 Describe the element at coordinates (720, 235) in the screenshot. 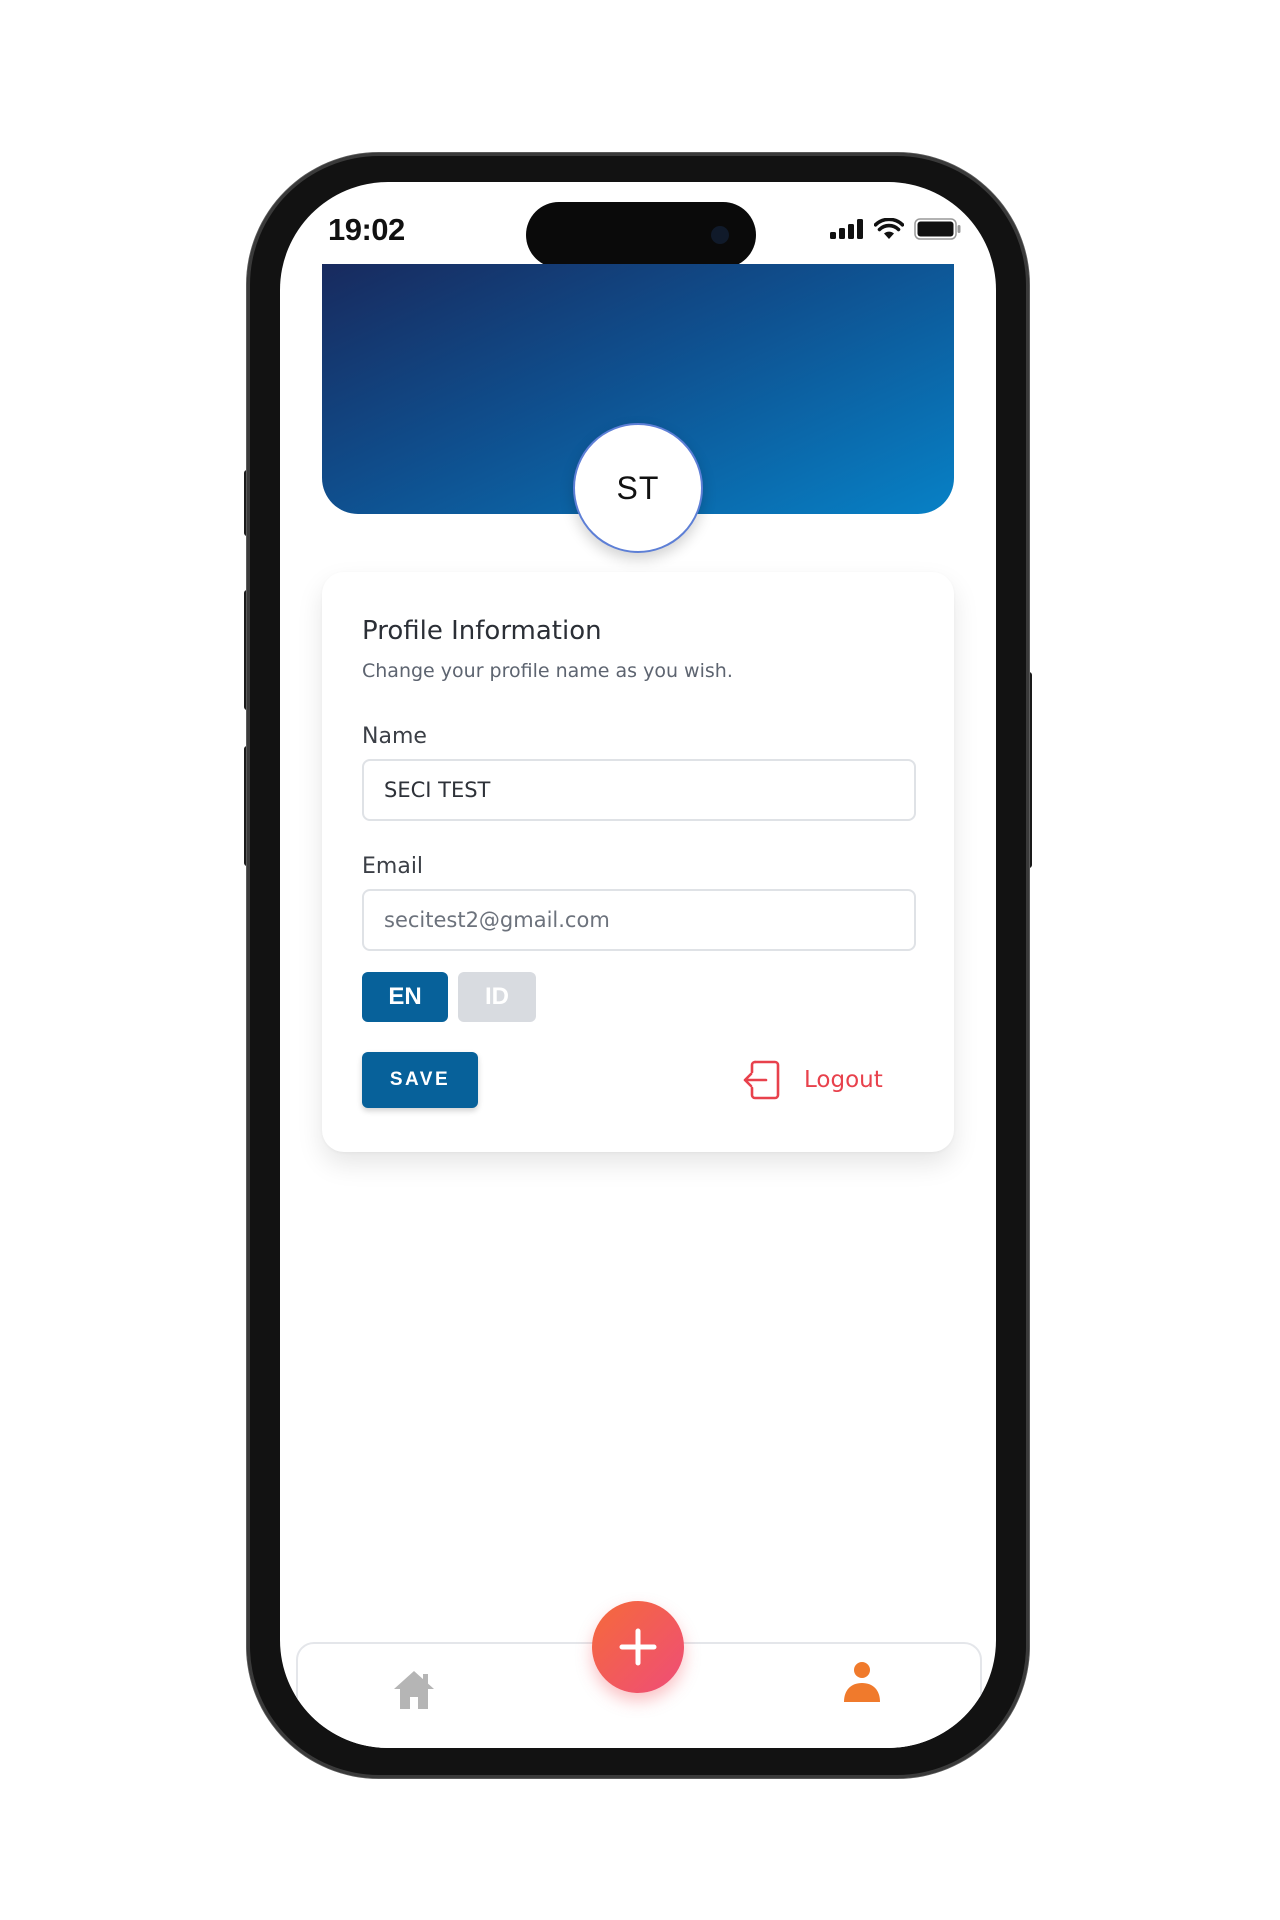

I see `camera-icon` at that location.